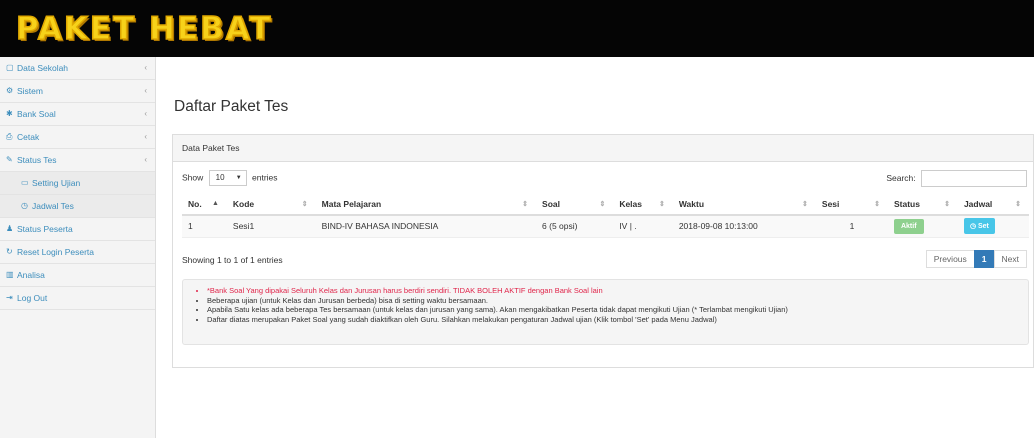 This screenshot has height=438, width=1034. Describe the element at coordinates (983, 227) in the screenshot. I see `set-label: Set` at that location.